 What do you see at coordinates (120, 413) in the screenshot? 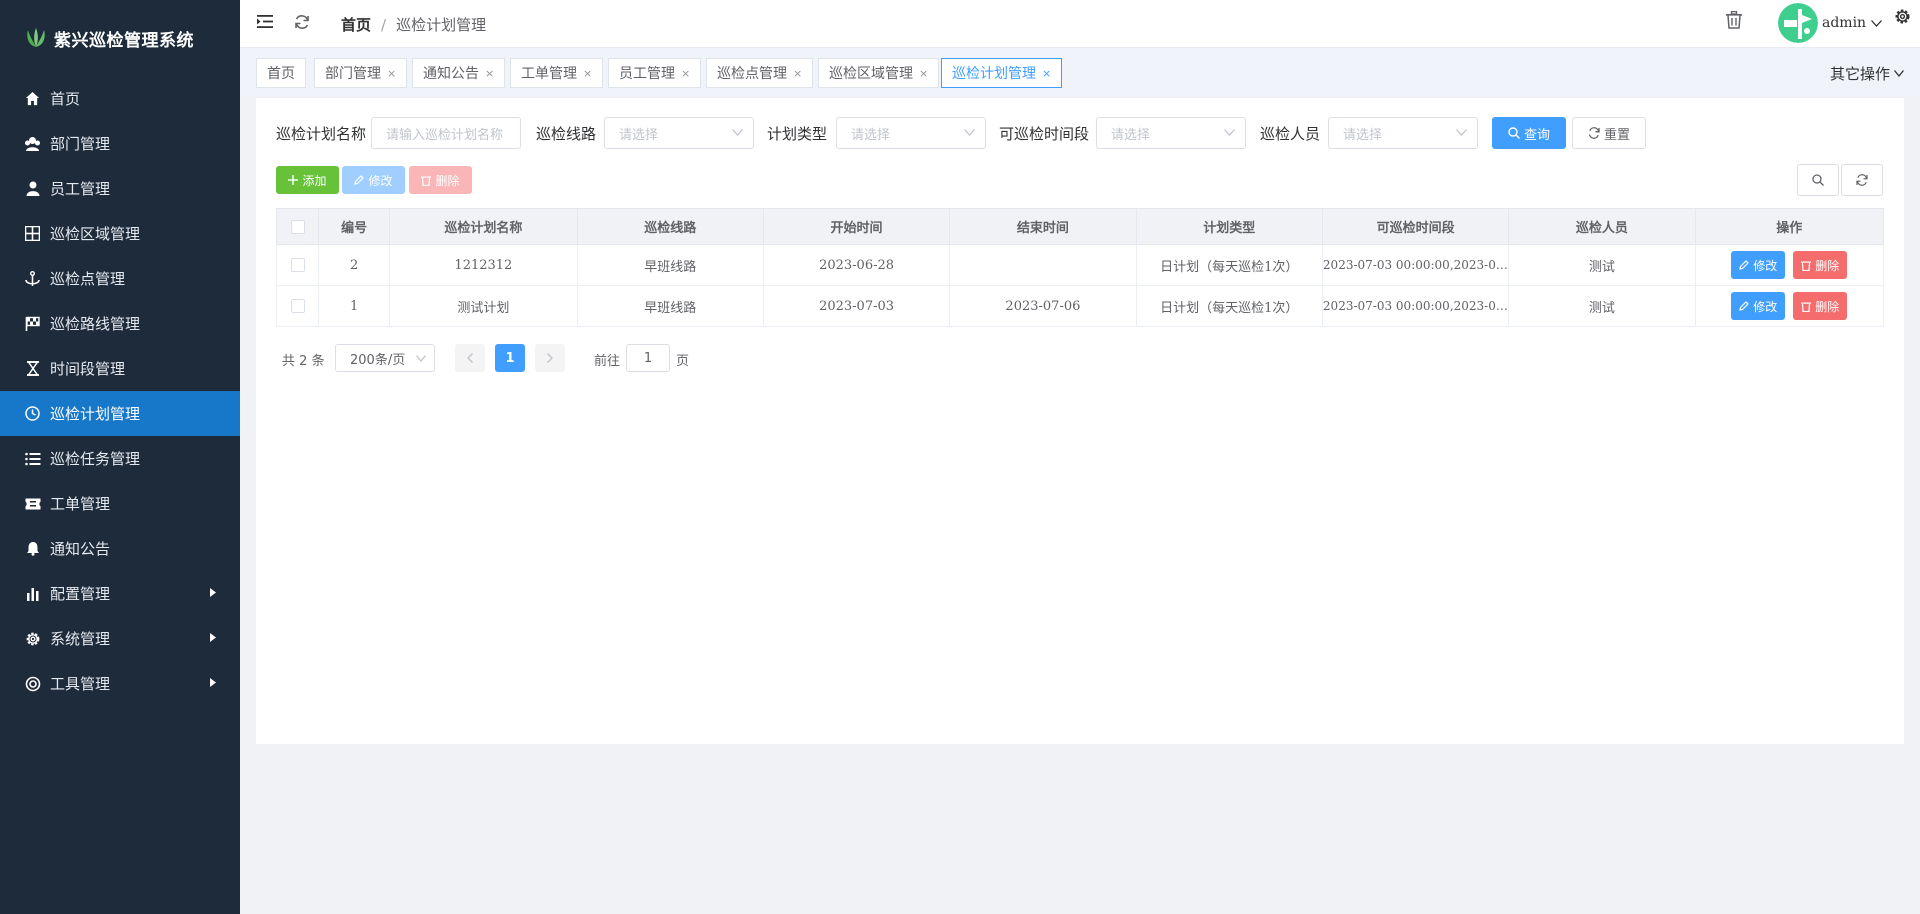
I see `sidebar-item-plan: 巡检计划管理` at bounding box center [120, 413].